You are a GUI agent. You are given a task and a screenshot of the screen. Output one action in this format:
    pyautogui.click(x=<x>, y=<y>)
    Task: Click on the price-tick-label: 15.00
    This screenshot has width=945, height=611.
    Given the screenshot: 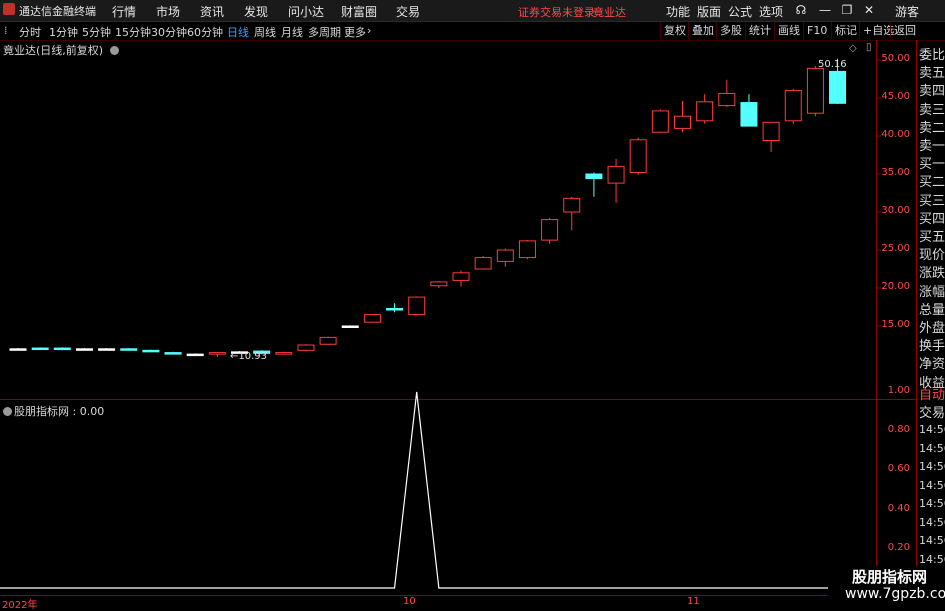 What is the action you would take?
    pyautogui.click(x=895, y=324)
    